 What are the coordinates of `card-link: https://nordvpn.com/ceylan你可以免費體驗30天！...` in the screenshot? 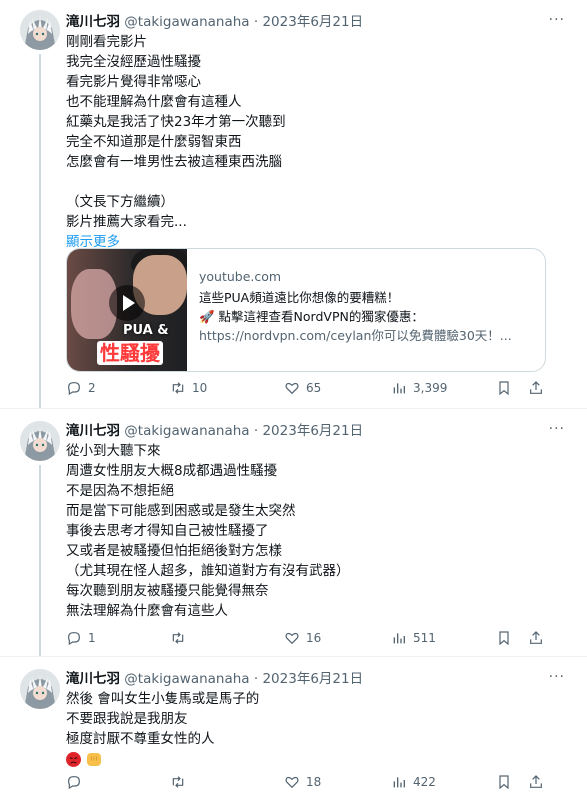 It's located at (355, 335).